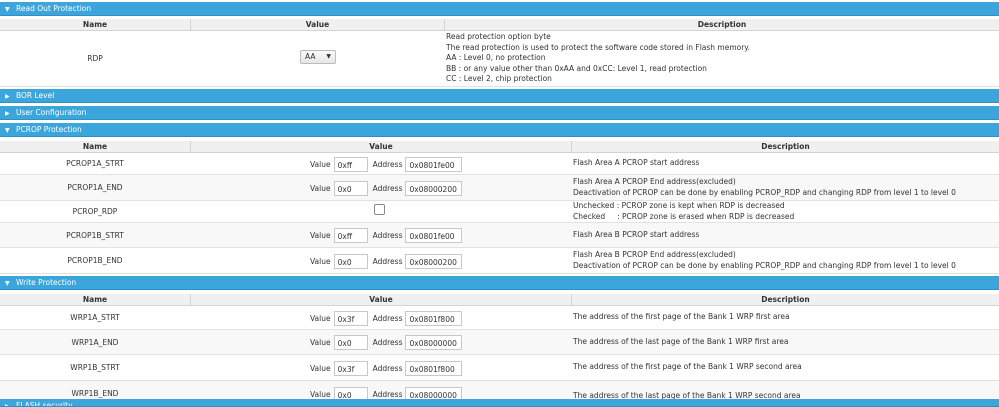  What do you see at coordinates (636, 163) in the screenshot?
I see `desc-line: Flash Area A PCROP start address` at bounding box center [636, 163].